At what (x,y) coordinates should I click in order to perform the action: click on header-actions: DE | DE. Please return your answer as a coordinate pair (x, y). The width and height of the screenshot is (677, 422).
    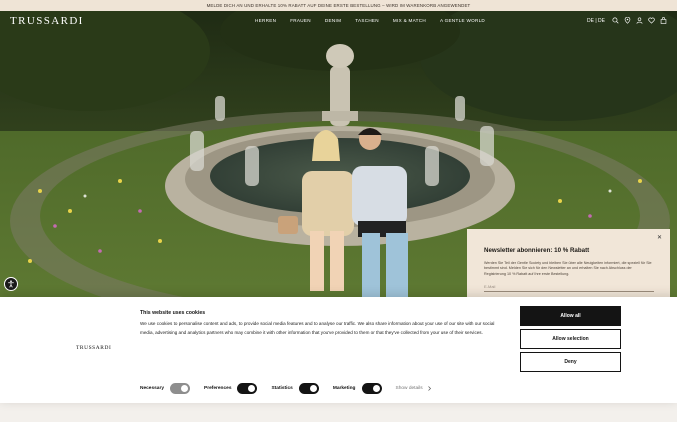
    Looking at the image, I should click on (627, 20).